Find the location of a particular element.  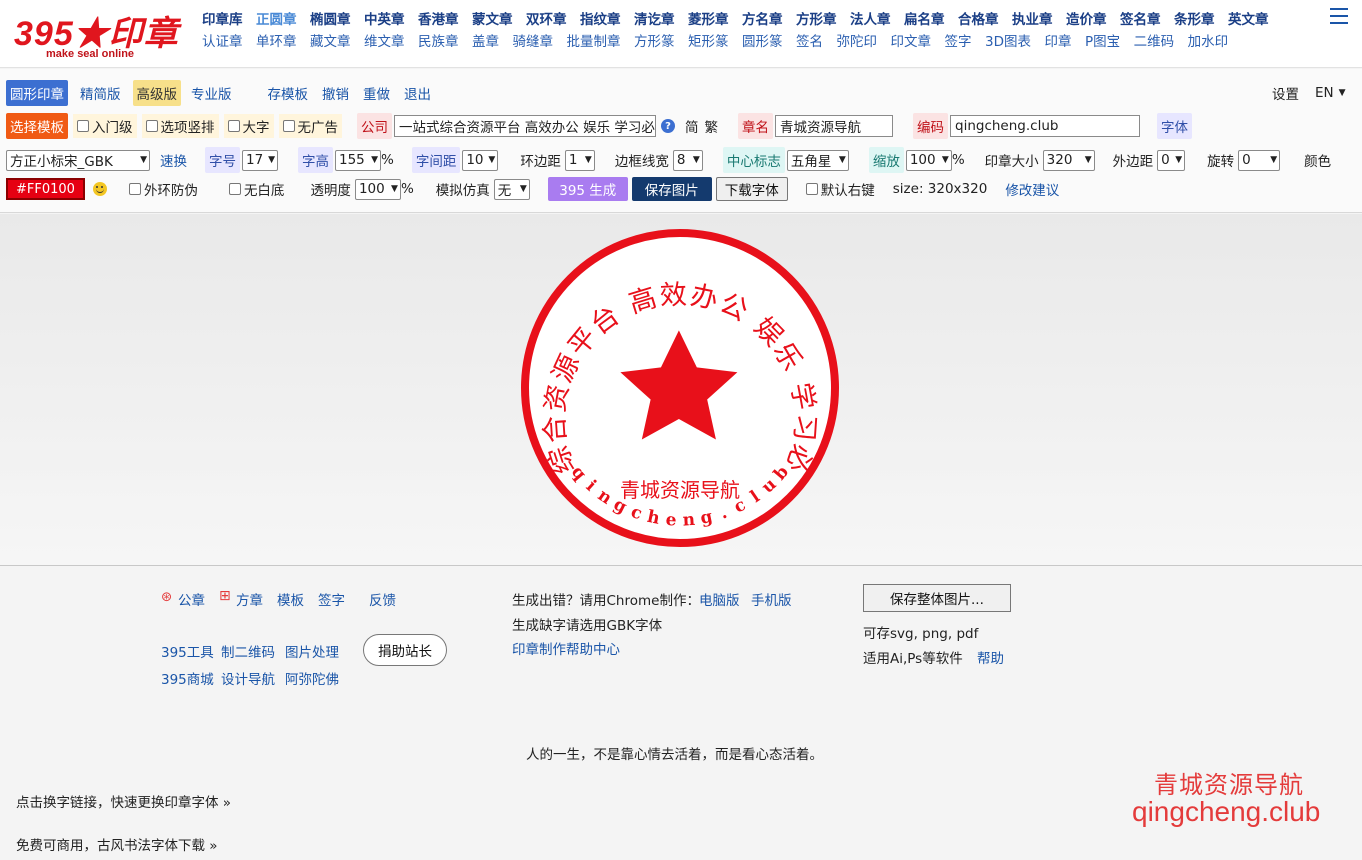

nav-item-primary-16: 造价章 is located at coordinates (1086, 18).